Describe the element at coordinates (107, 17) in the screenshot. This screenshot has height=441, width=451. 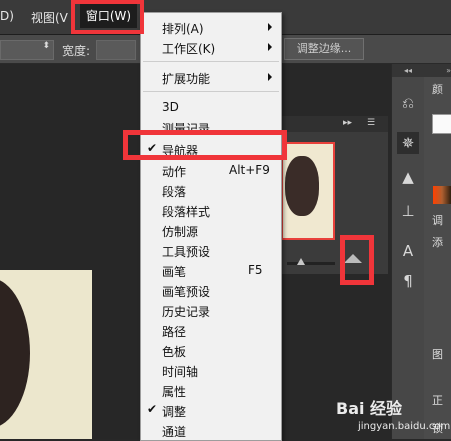
I see `window-menu-highlight` at that location.